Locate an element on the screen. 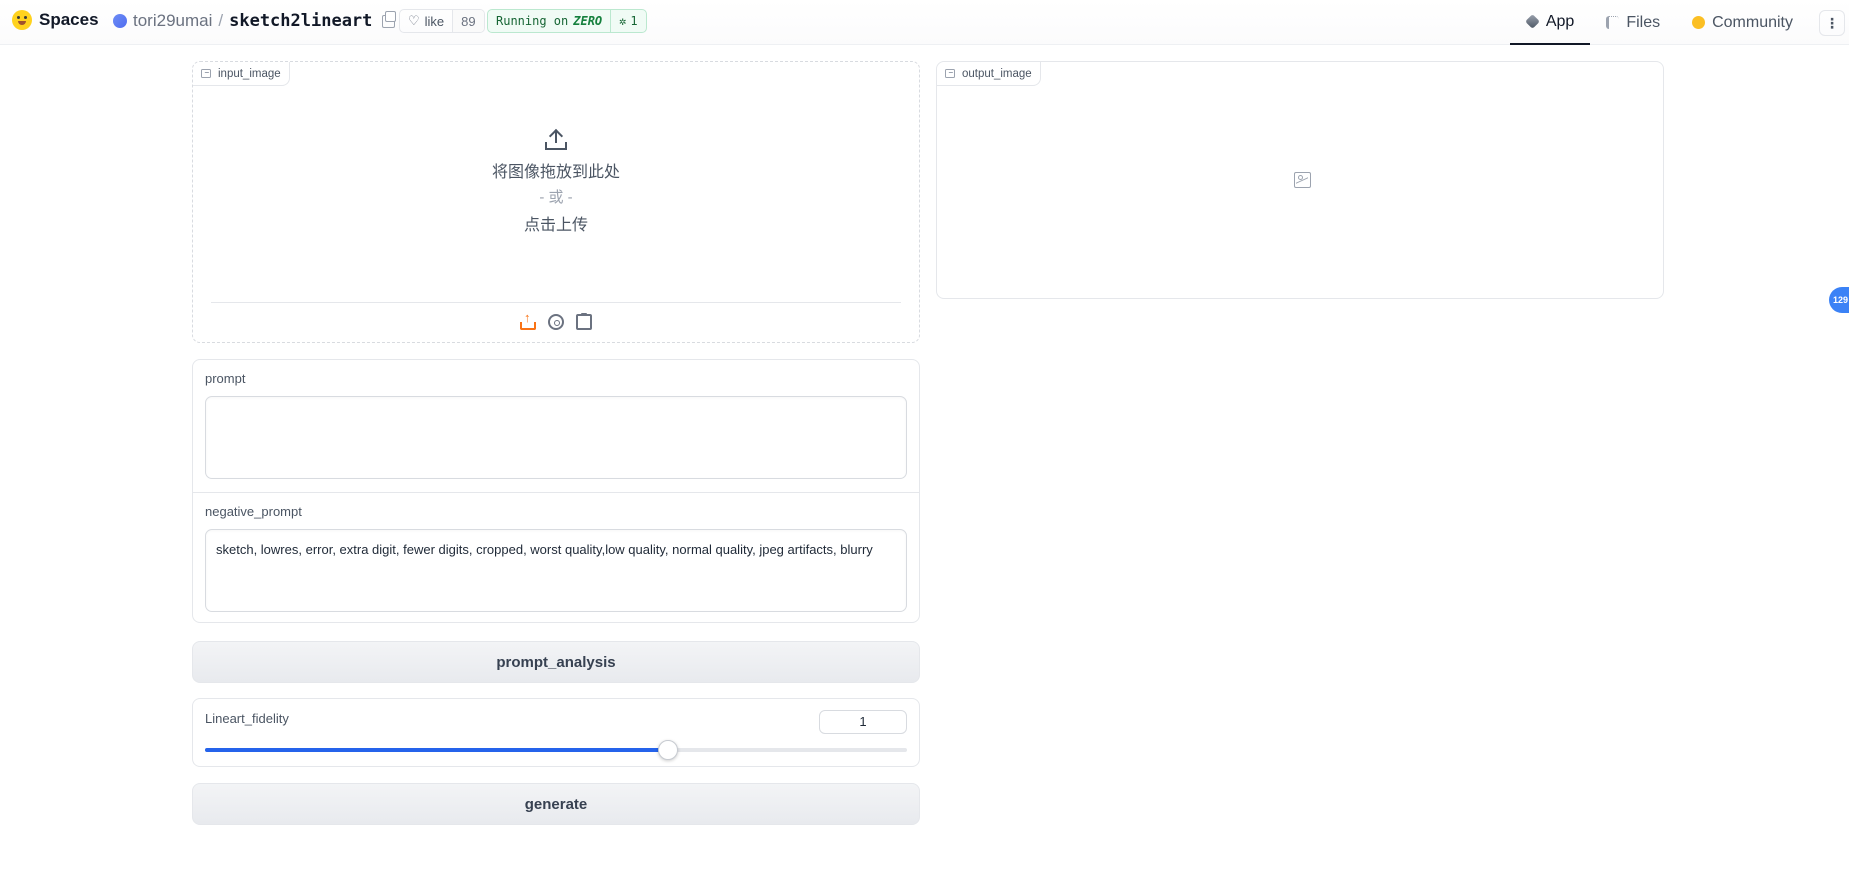  more-options-button: ⋮ is located at coordinates (1832, 23).